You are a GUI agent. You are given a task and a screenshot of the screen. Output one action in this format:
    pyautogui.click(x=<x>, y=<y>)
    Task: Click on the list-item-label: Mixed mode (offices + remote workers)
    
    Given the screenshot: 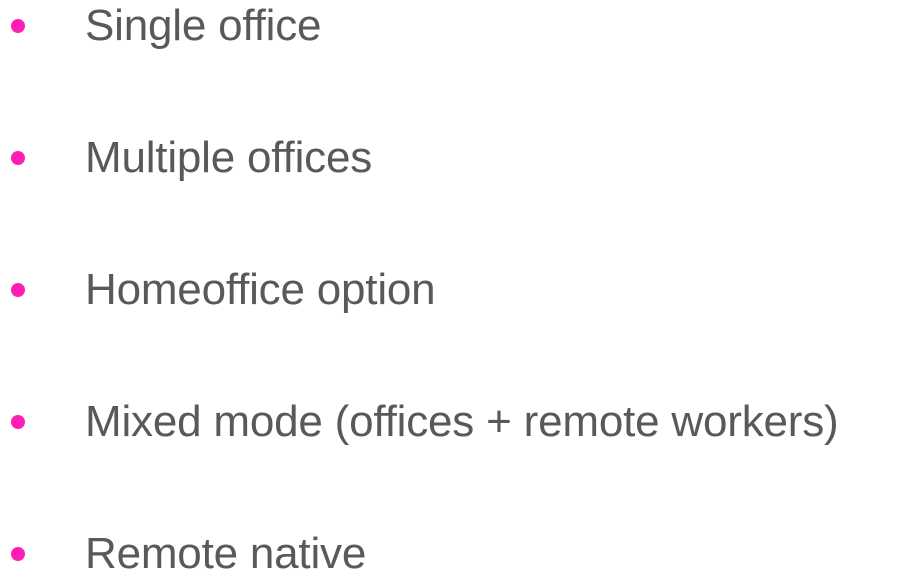 What is the action you would take?
    pyautogui.click(x=462, y=421)
    